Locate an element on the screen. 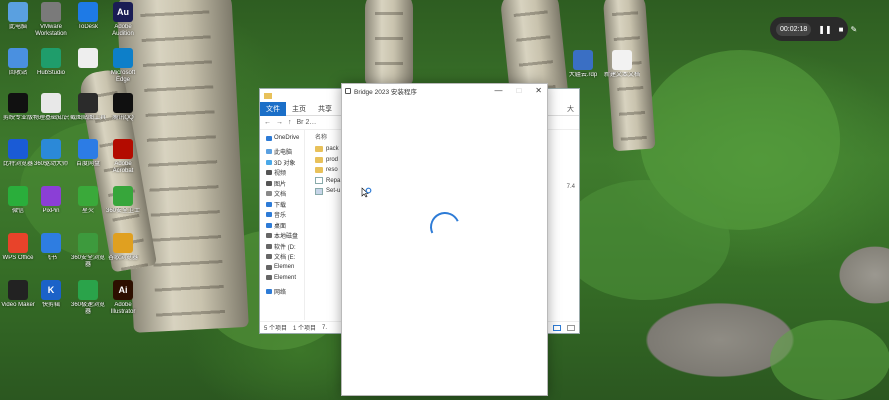 This screenshot has width=889, height=400. file-name: Repa is located at coordinates (333, 180).